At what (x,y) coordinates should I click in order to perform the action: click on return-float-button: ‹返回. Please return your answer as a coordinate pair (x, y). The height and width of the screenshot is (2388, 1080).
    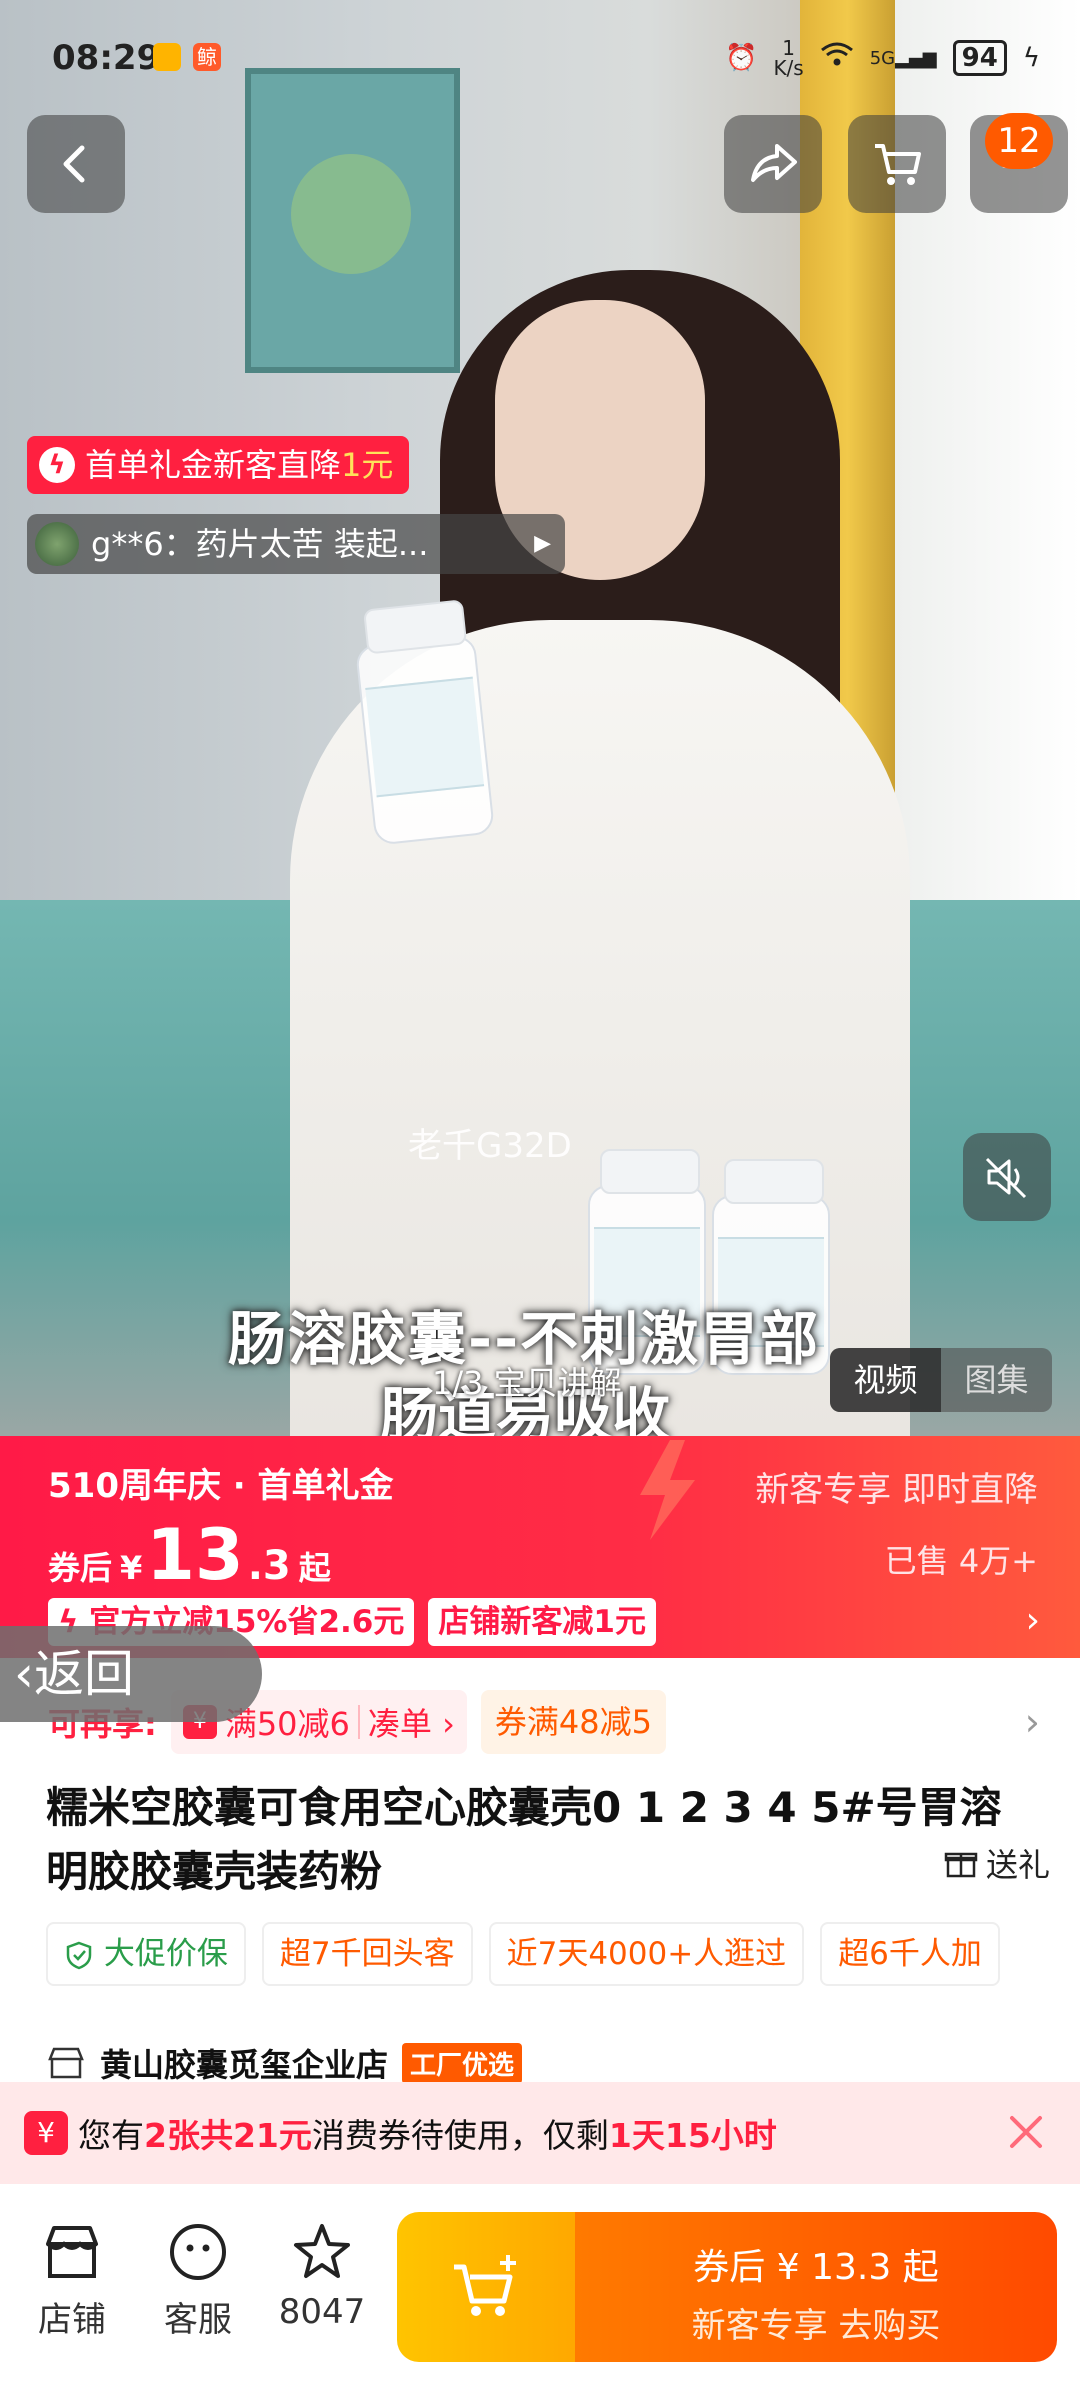
    Looking at the image, I should click on (131, 1674).